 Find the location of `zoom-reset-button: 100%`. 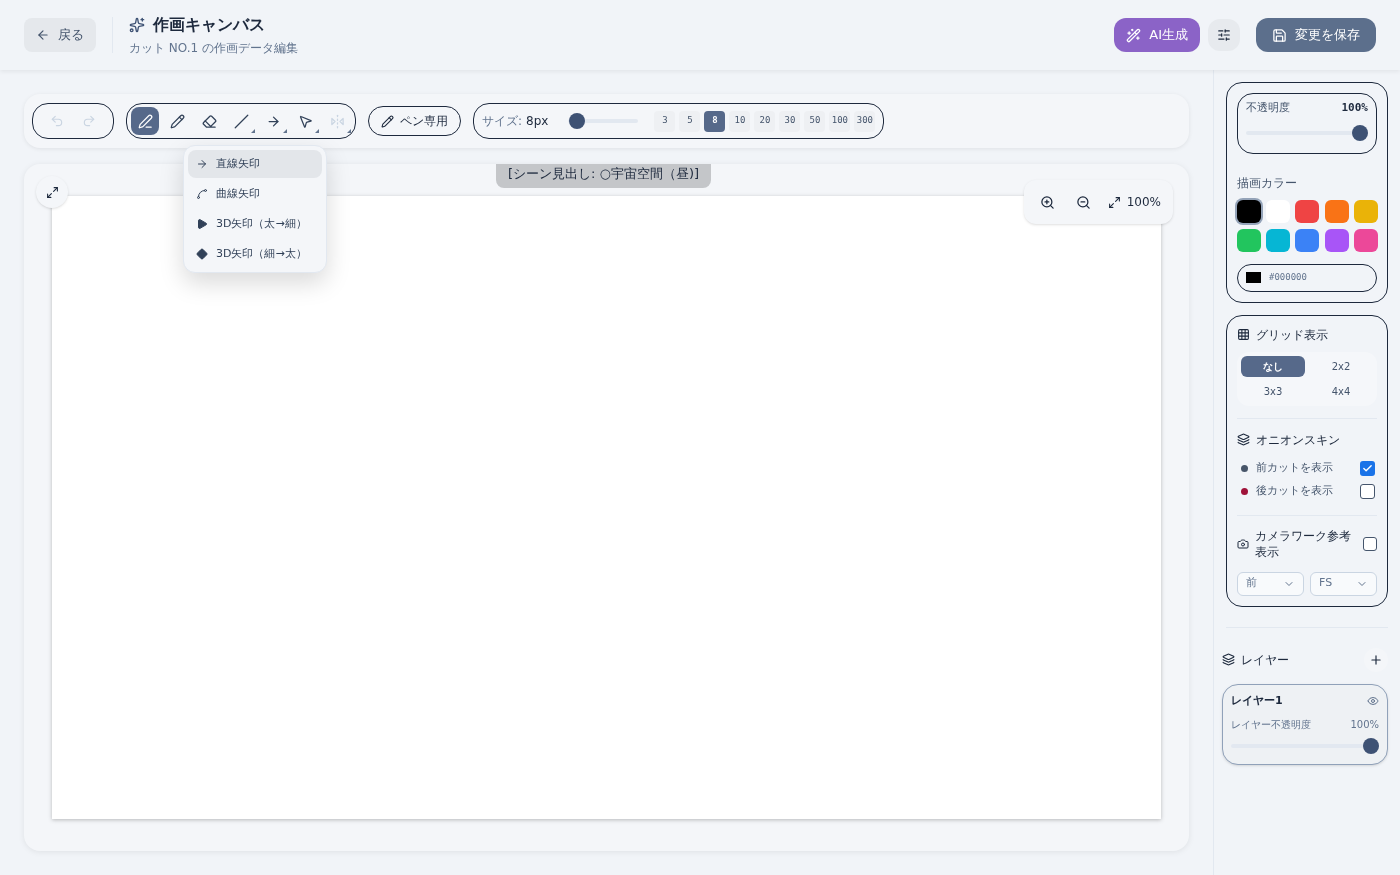

zoom-reset-button: 100% is located at coordinates (1134, 202).